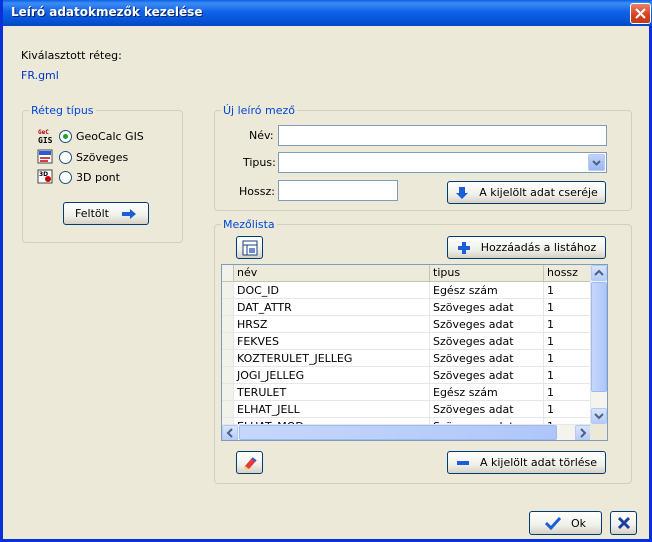 This screenshot has height=542, width=652. What do you see at coordinates (332, 375) in the screenshot?
I see `cell-name: JOGI_JELLEG` at bounding box center [332, 375].